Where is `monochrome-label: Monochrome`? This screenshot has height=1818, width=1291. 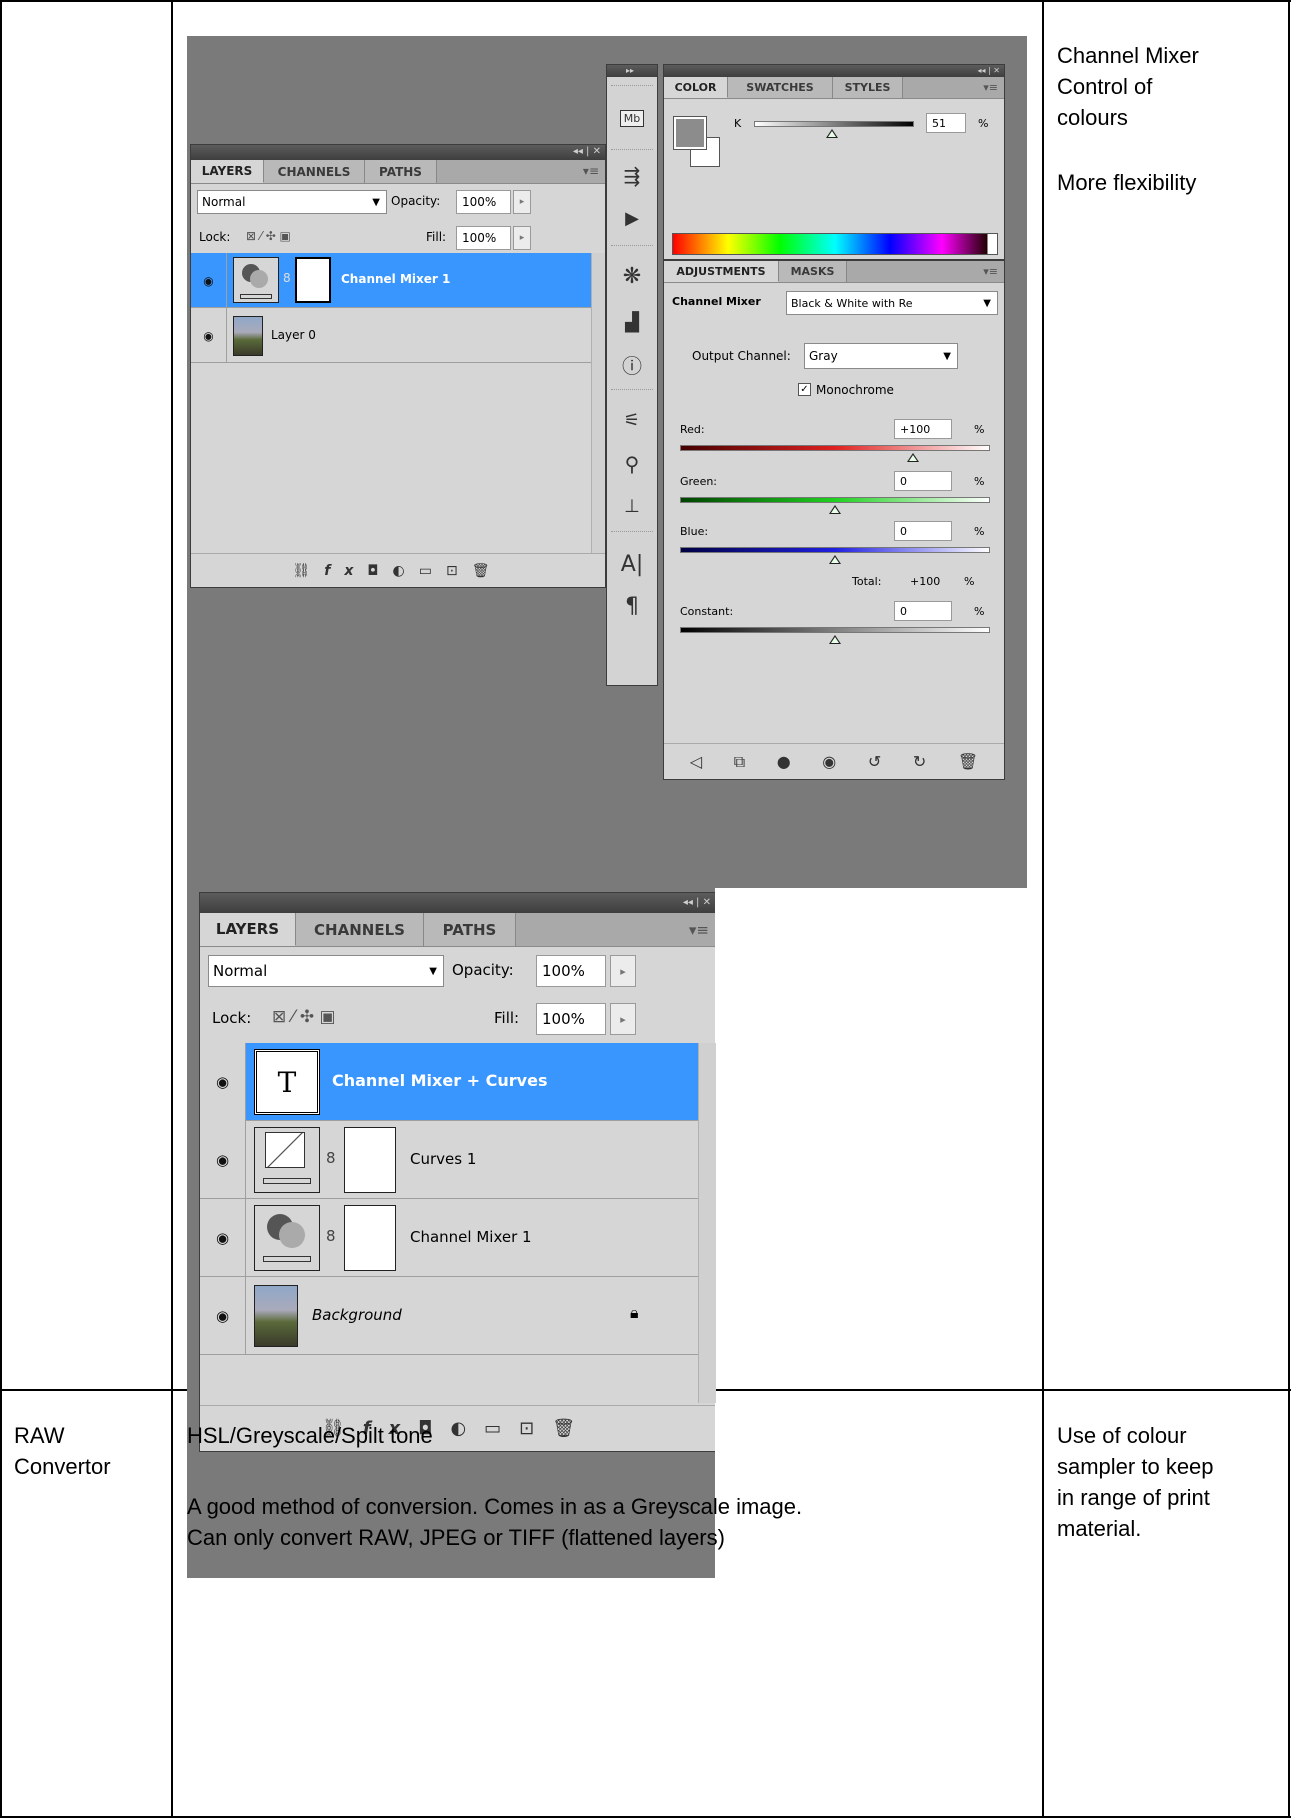 monochrome-label: Monochrome is located at coordinates (855, 390).